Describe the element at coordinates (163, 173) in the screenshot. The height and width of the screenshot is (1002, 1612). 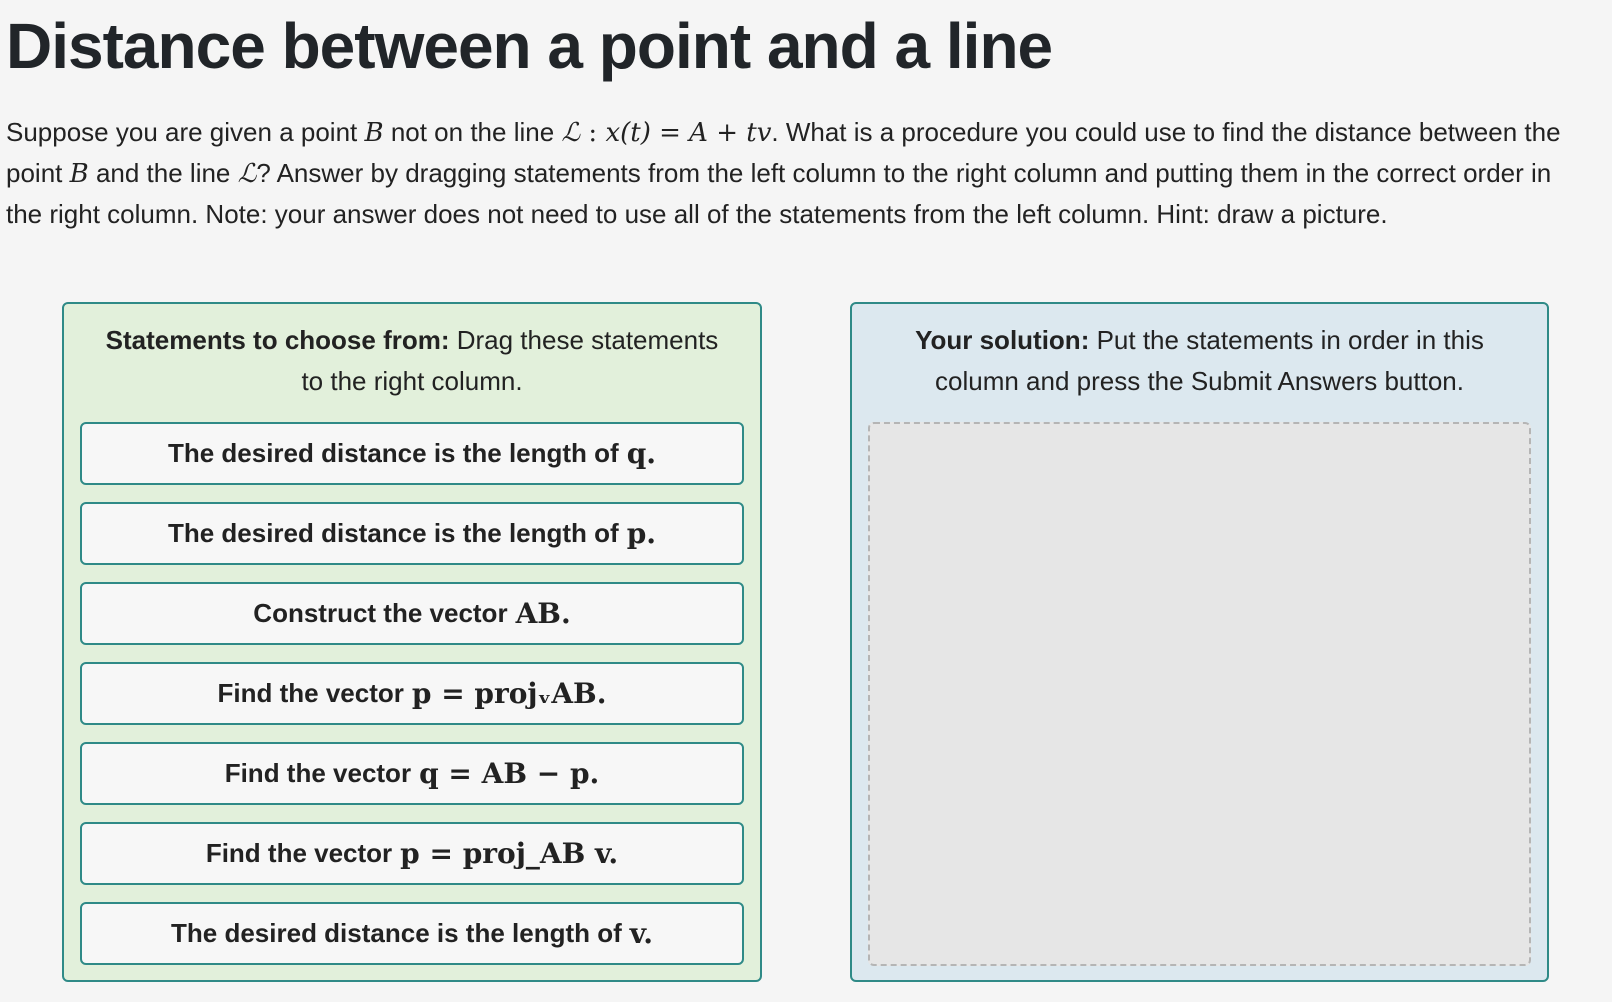
I see `prompt-text: and the line` at that location.